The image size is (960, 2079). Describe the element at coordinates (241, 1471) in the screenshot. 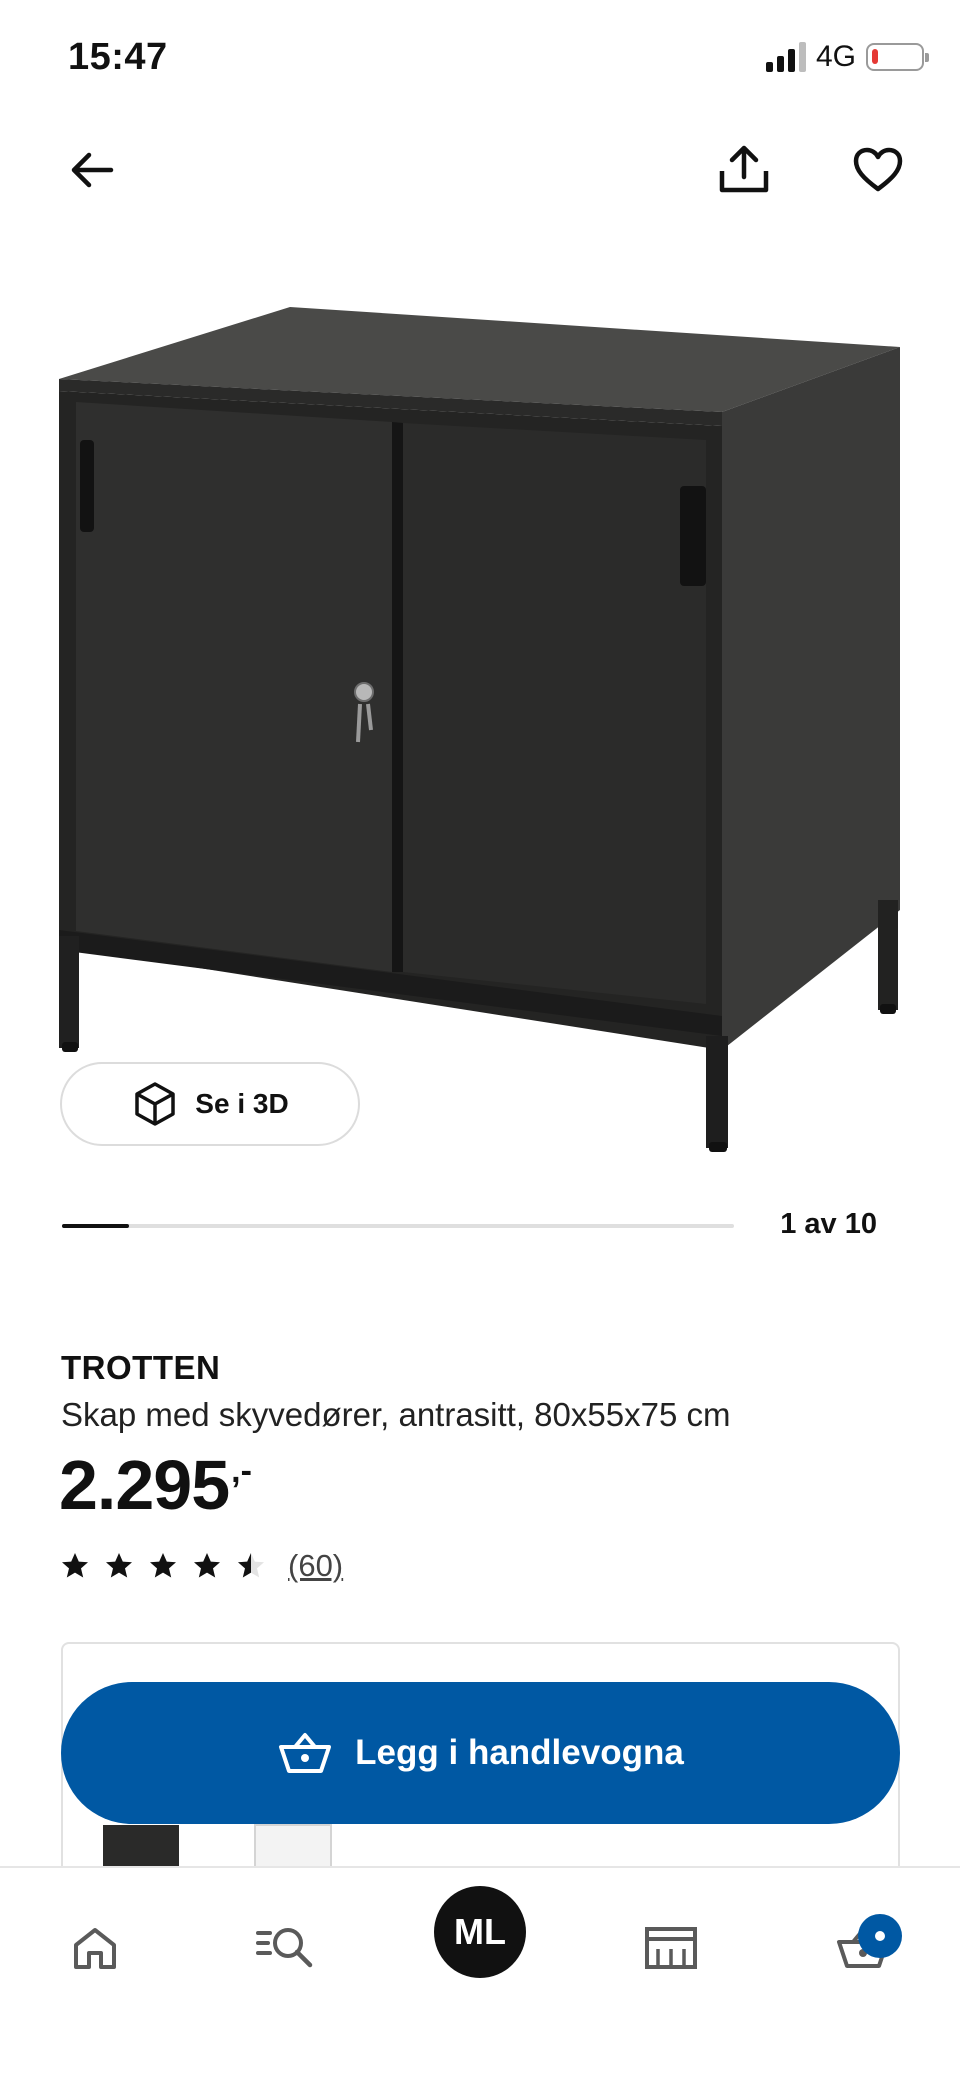

I see `price-suffix: ,-` at that location.